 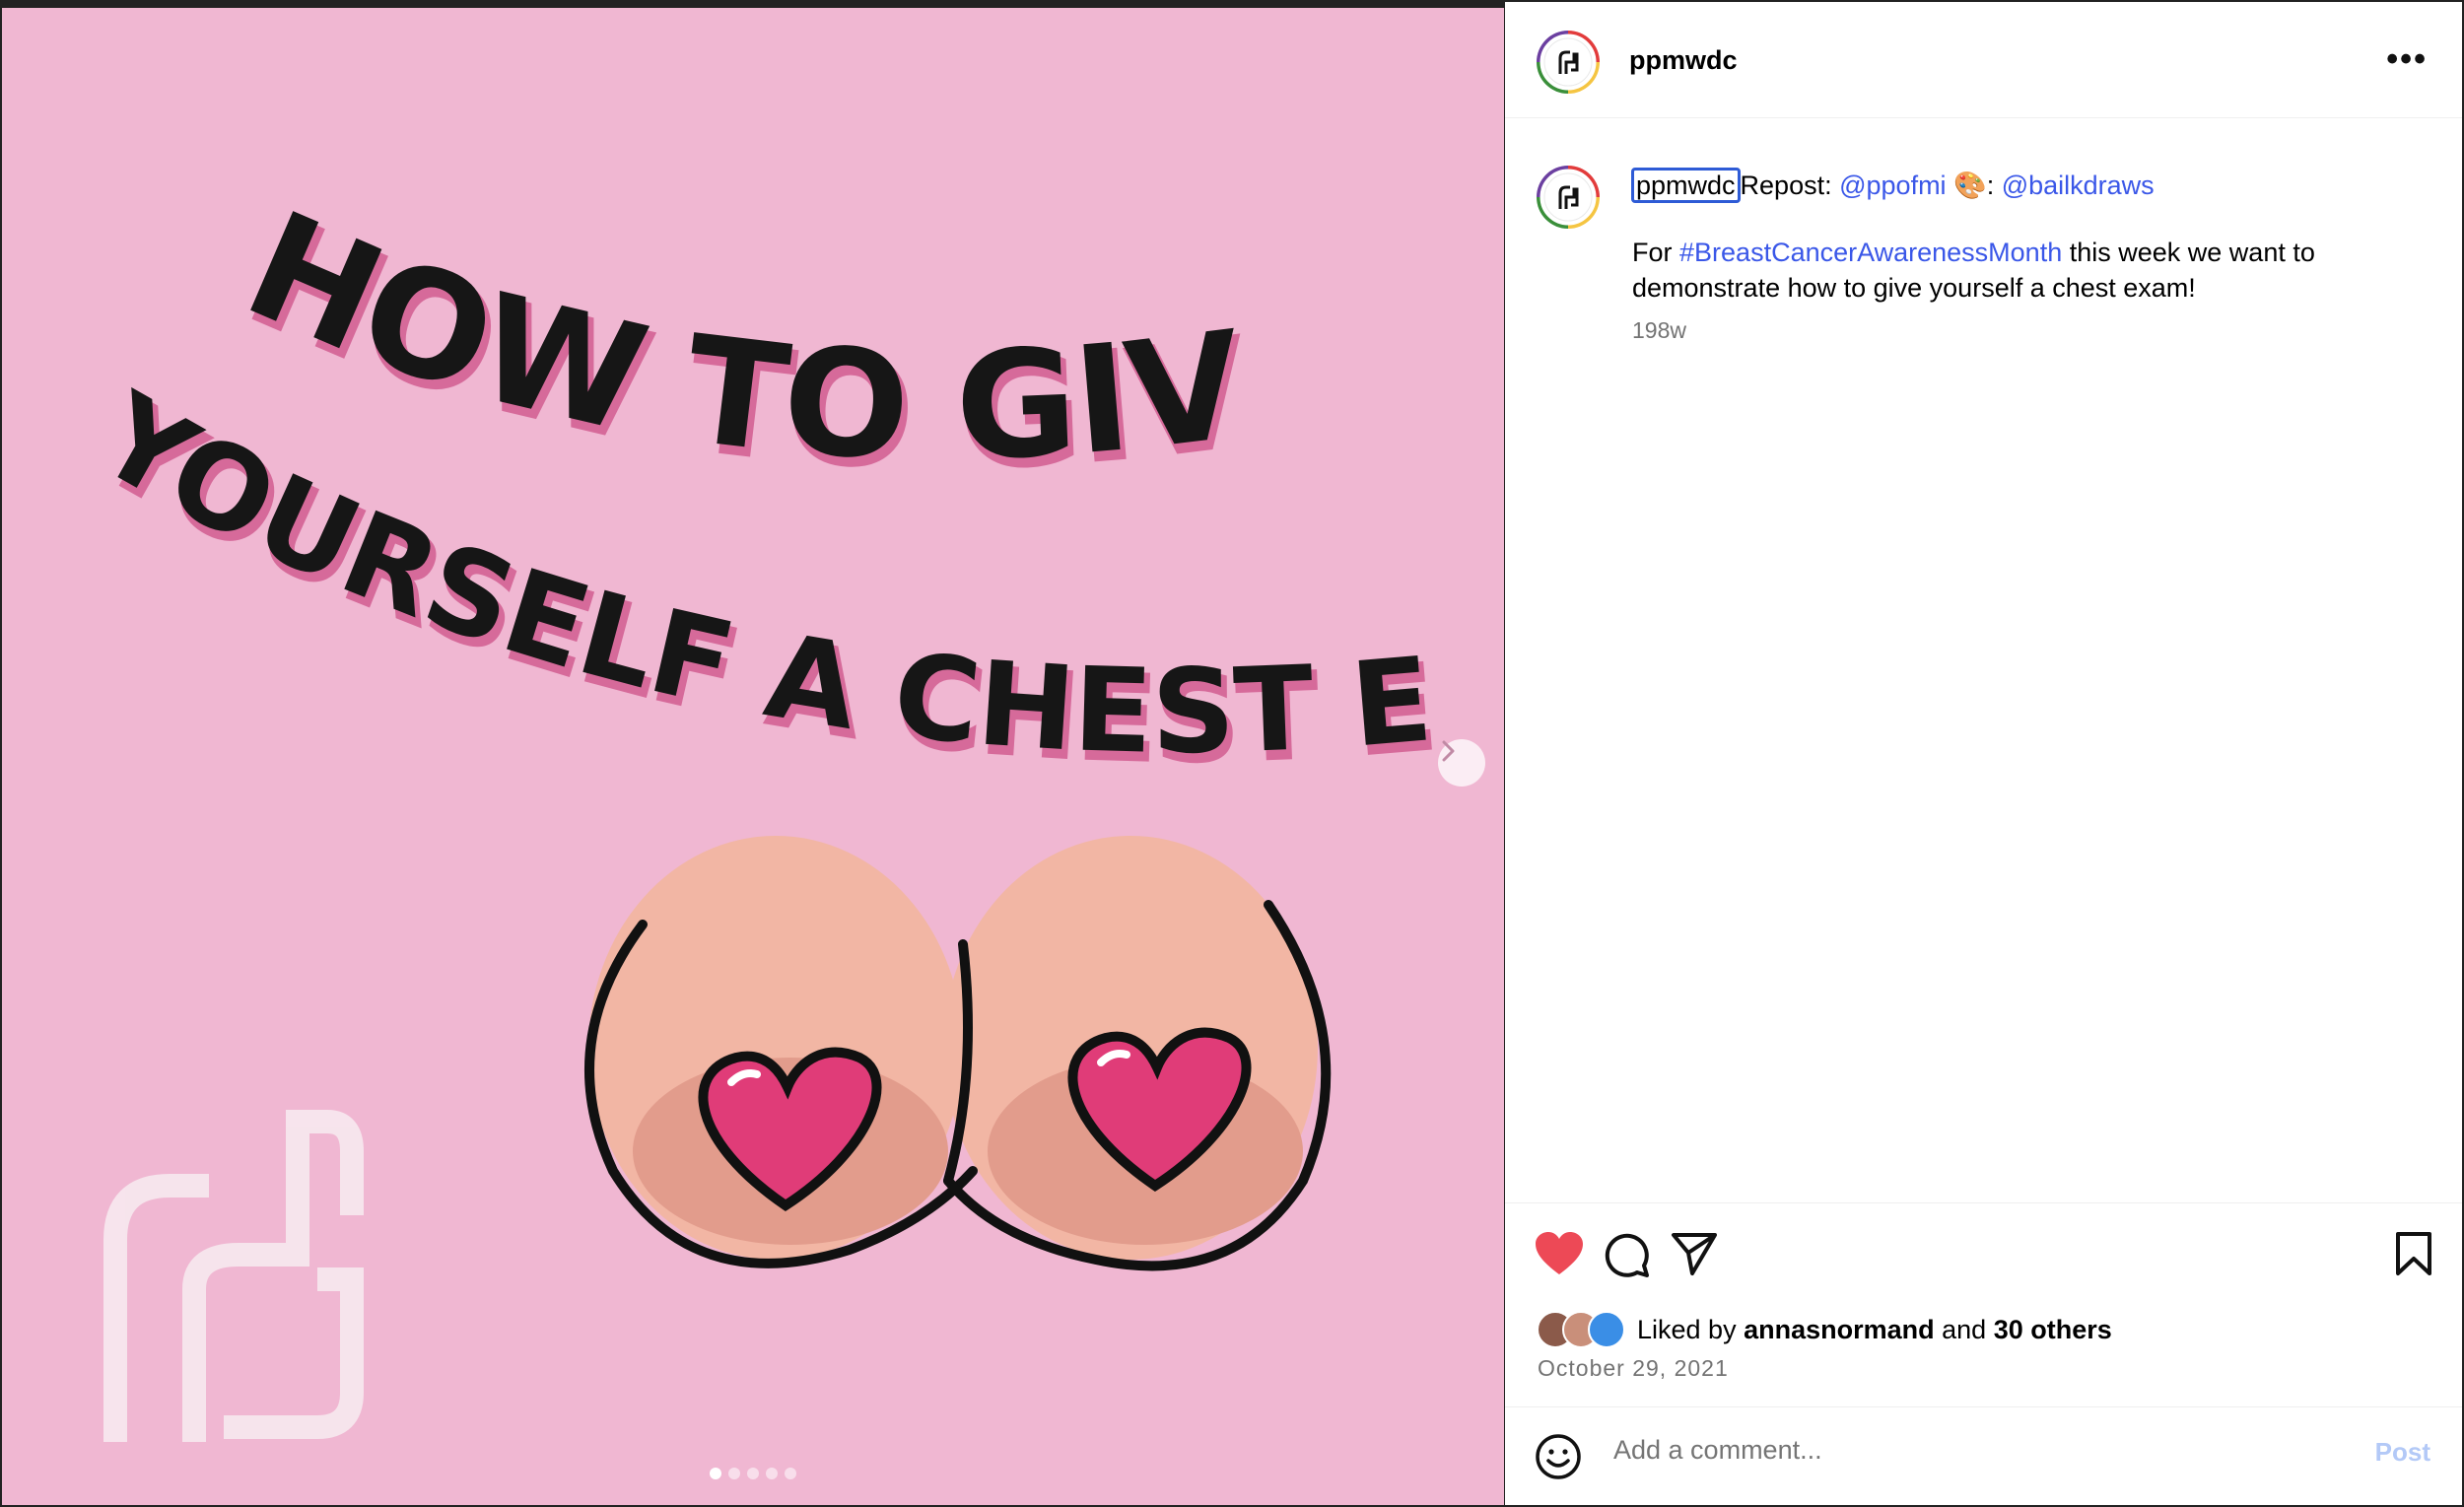 I want to click on more-horizontal-icon: •••, so click(x=2407, y=59).